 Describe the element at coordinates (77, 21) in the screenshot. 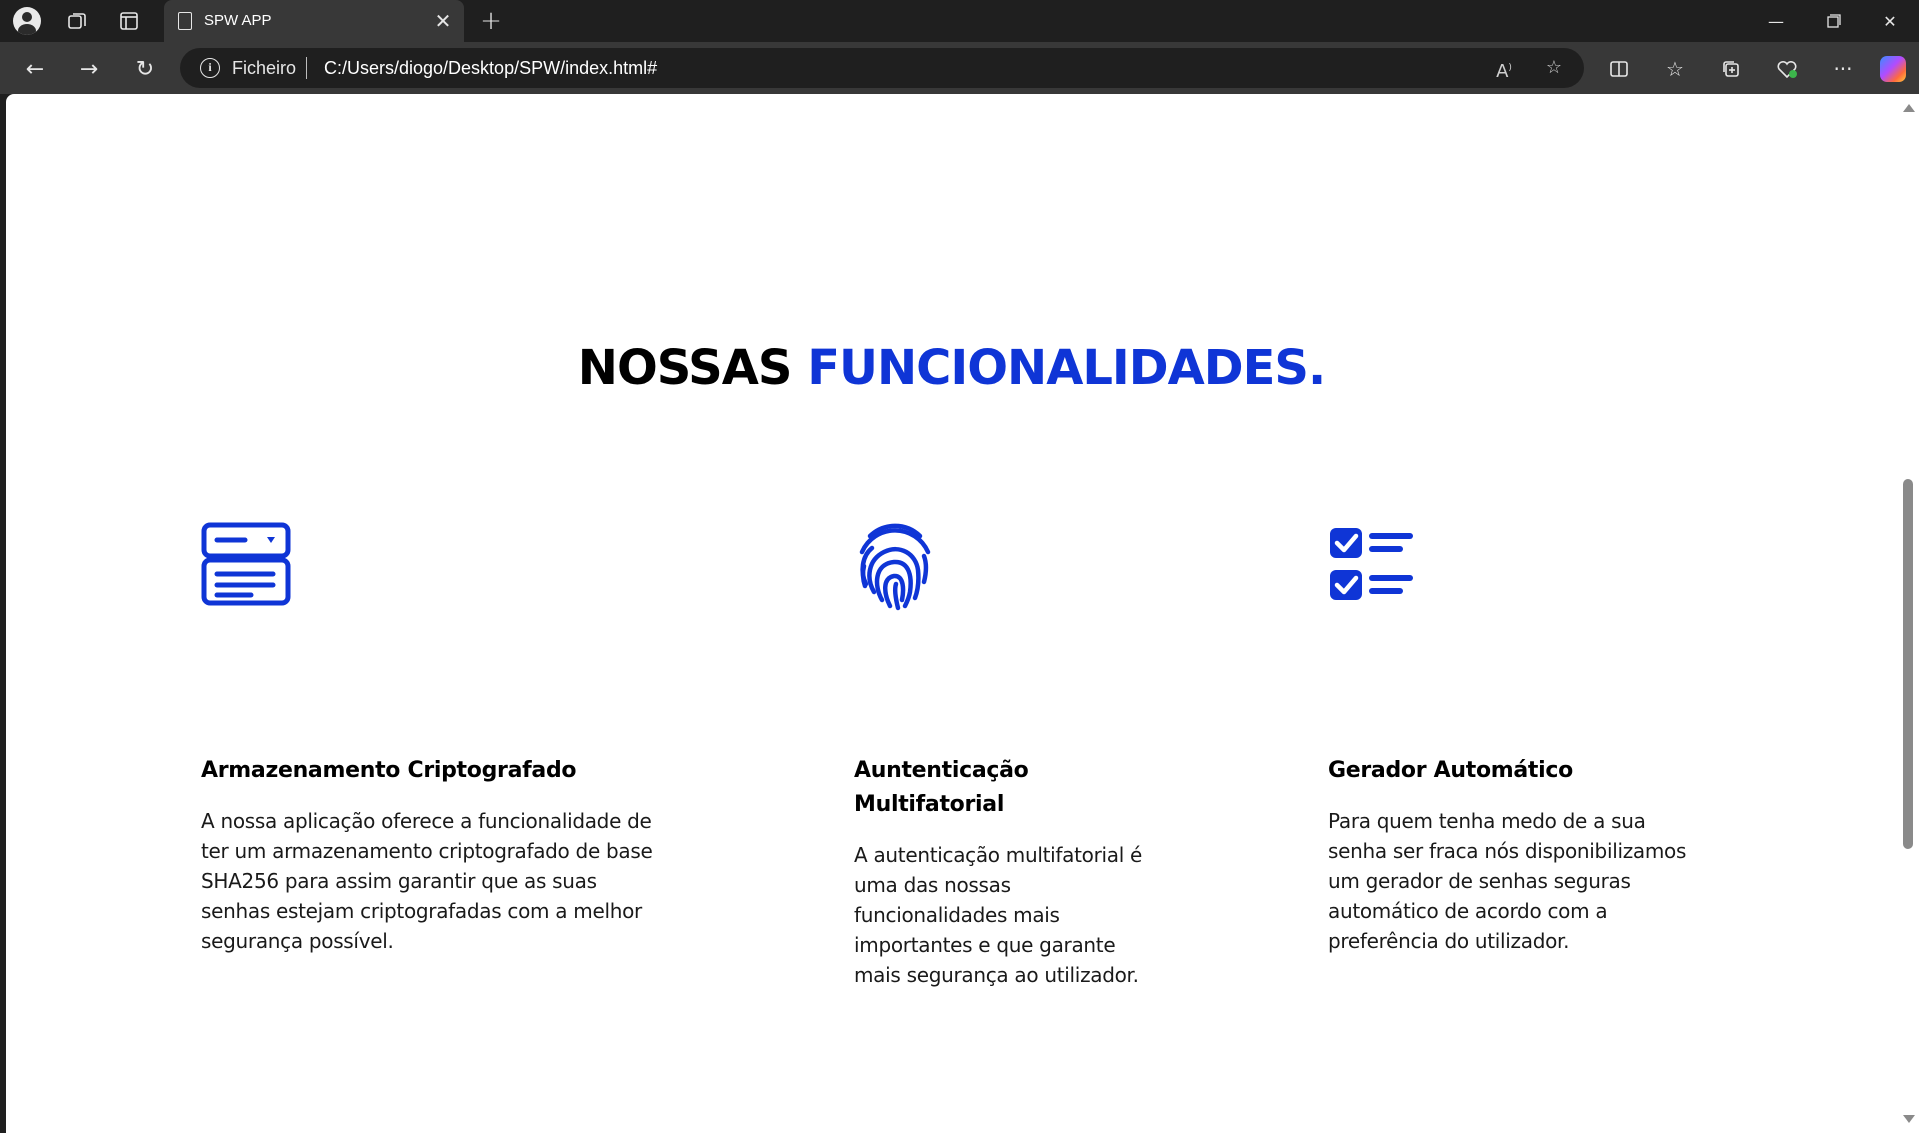

I see `workspaces-icon` at that location.